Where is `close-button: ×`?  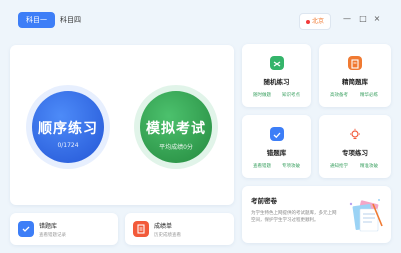
close-button: × is located at coordinates (377, 19).